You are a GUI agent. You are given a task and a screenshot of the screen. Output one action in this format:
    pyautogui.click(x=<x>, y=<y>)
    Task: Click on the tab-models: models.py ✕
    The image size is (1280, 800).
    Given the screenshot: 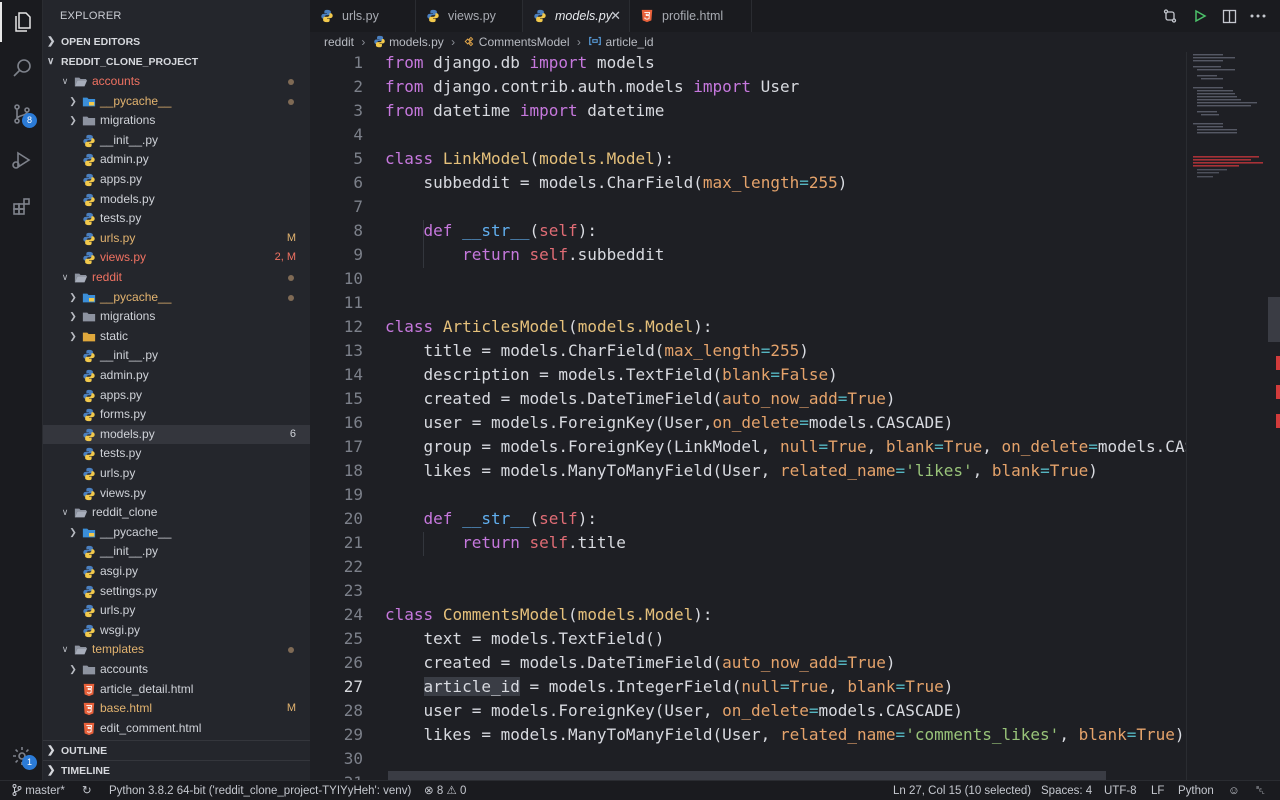 What is the action you would take?
    pyautogui.click(x=576, y=16)
    